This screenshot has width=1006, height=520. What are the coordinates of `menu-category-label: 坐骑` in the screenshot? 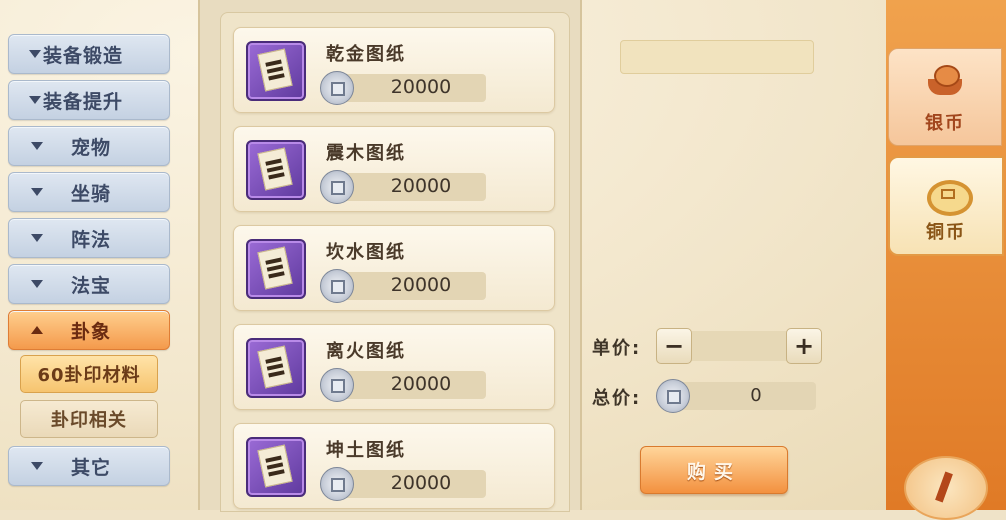 It's located at (91, 193).